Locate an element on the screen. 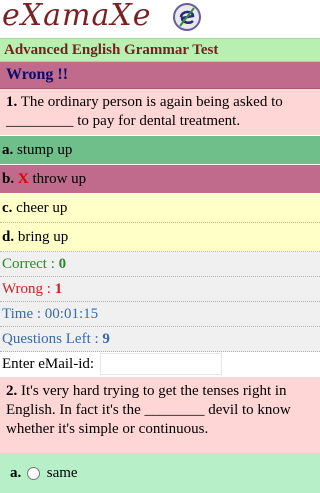 The width and height of the screenshot is (320, 493). question-number: 2. is located at coordinates (12, 391).